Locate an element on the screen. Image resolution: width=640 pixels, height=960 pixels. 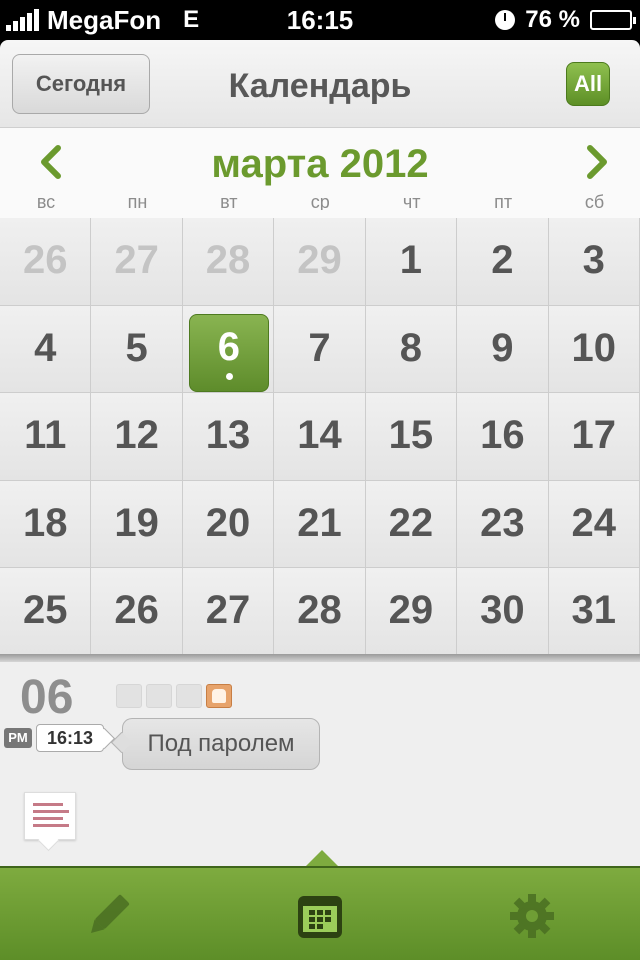
day-cell: 27 is located at coordinates (228, 612).